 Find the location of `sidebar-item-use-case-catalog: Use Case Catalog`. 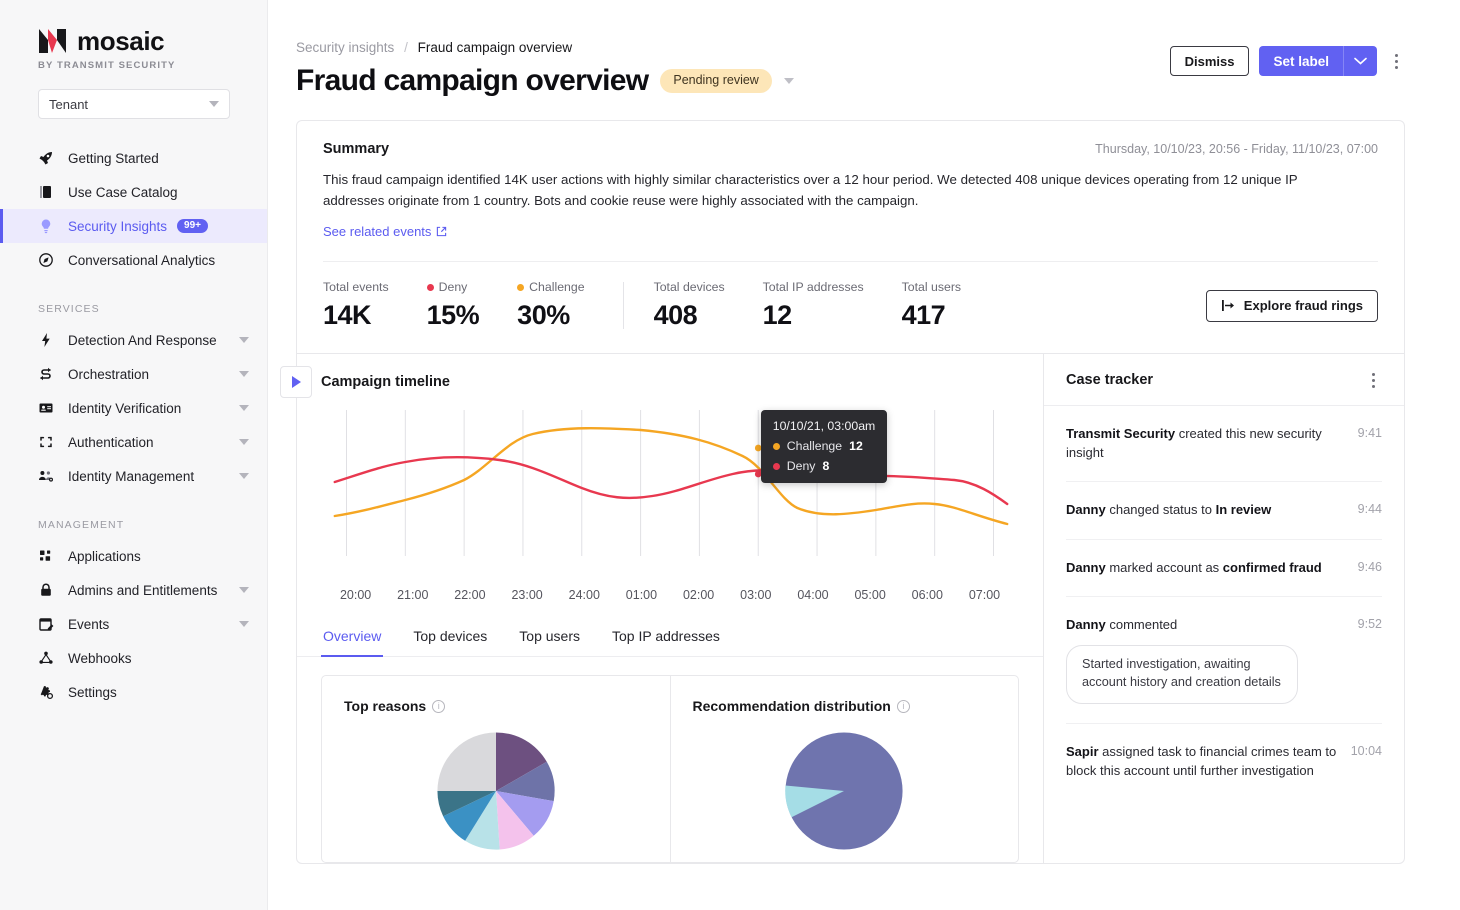

sidebar-item-use-case-catalog: Use Case Catalog is located at coordinates (133, 192).